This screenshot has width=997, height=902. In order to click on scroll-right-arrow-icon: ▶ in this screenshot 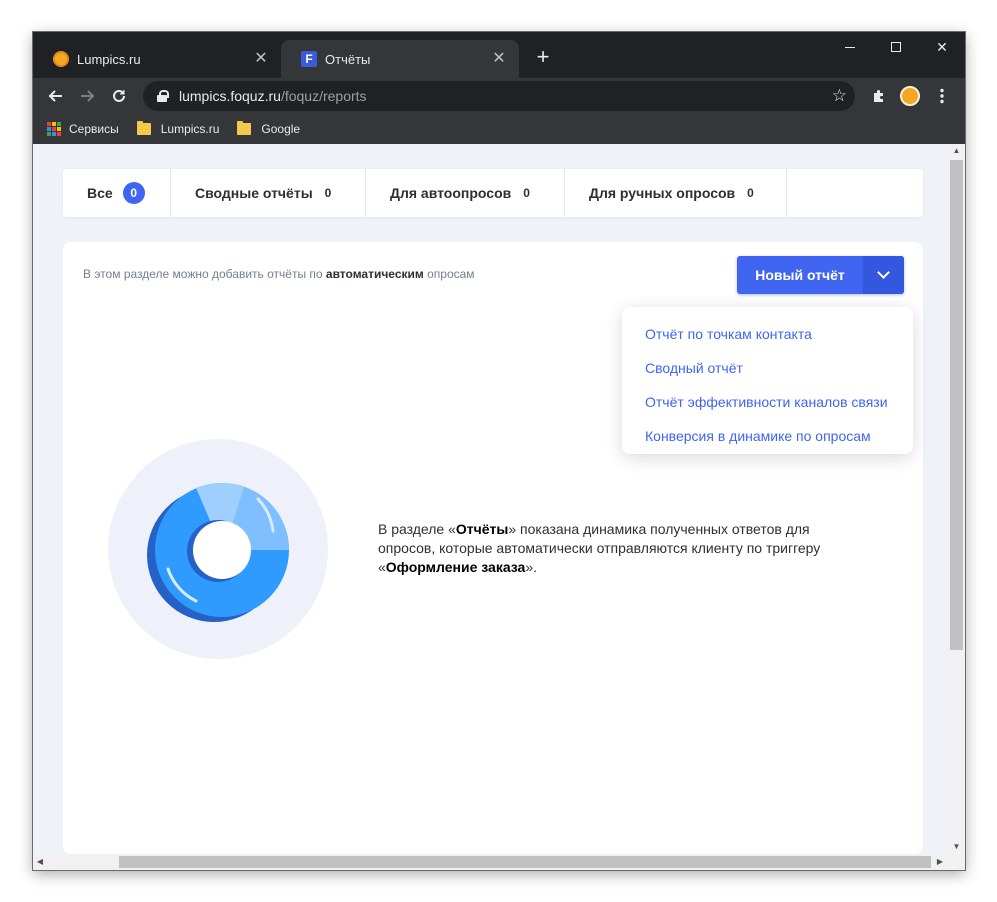, I will do `click(940, 862)`.